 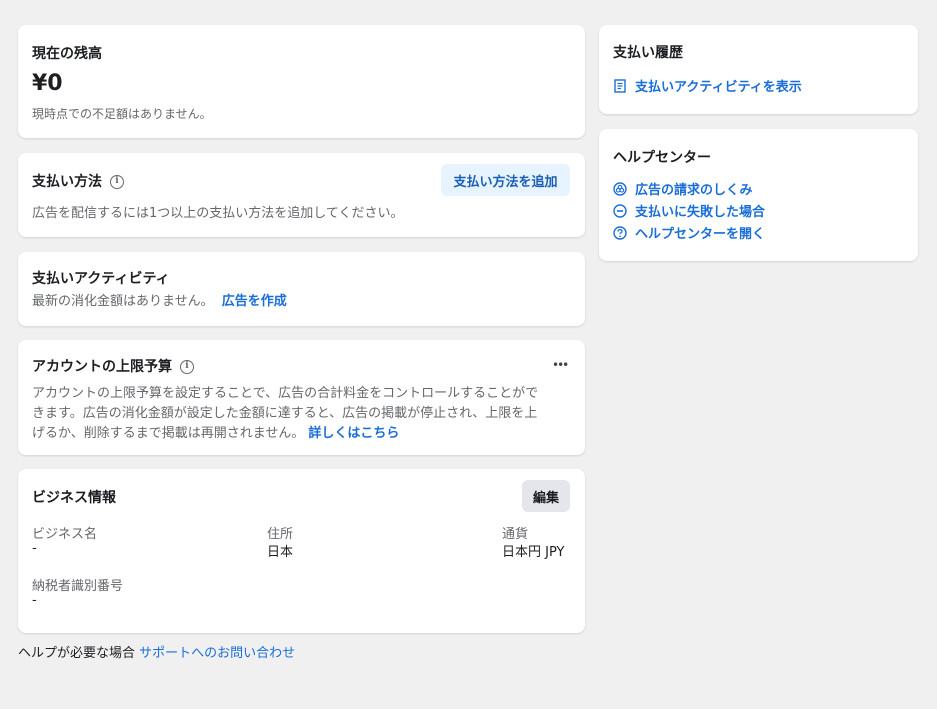 I want to click on footer-help: ヘルプが必要な場合 サポートへのお問い合わせ, so click(x=156, y=651).